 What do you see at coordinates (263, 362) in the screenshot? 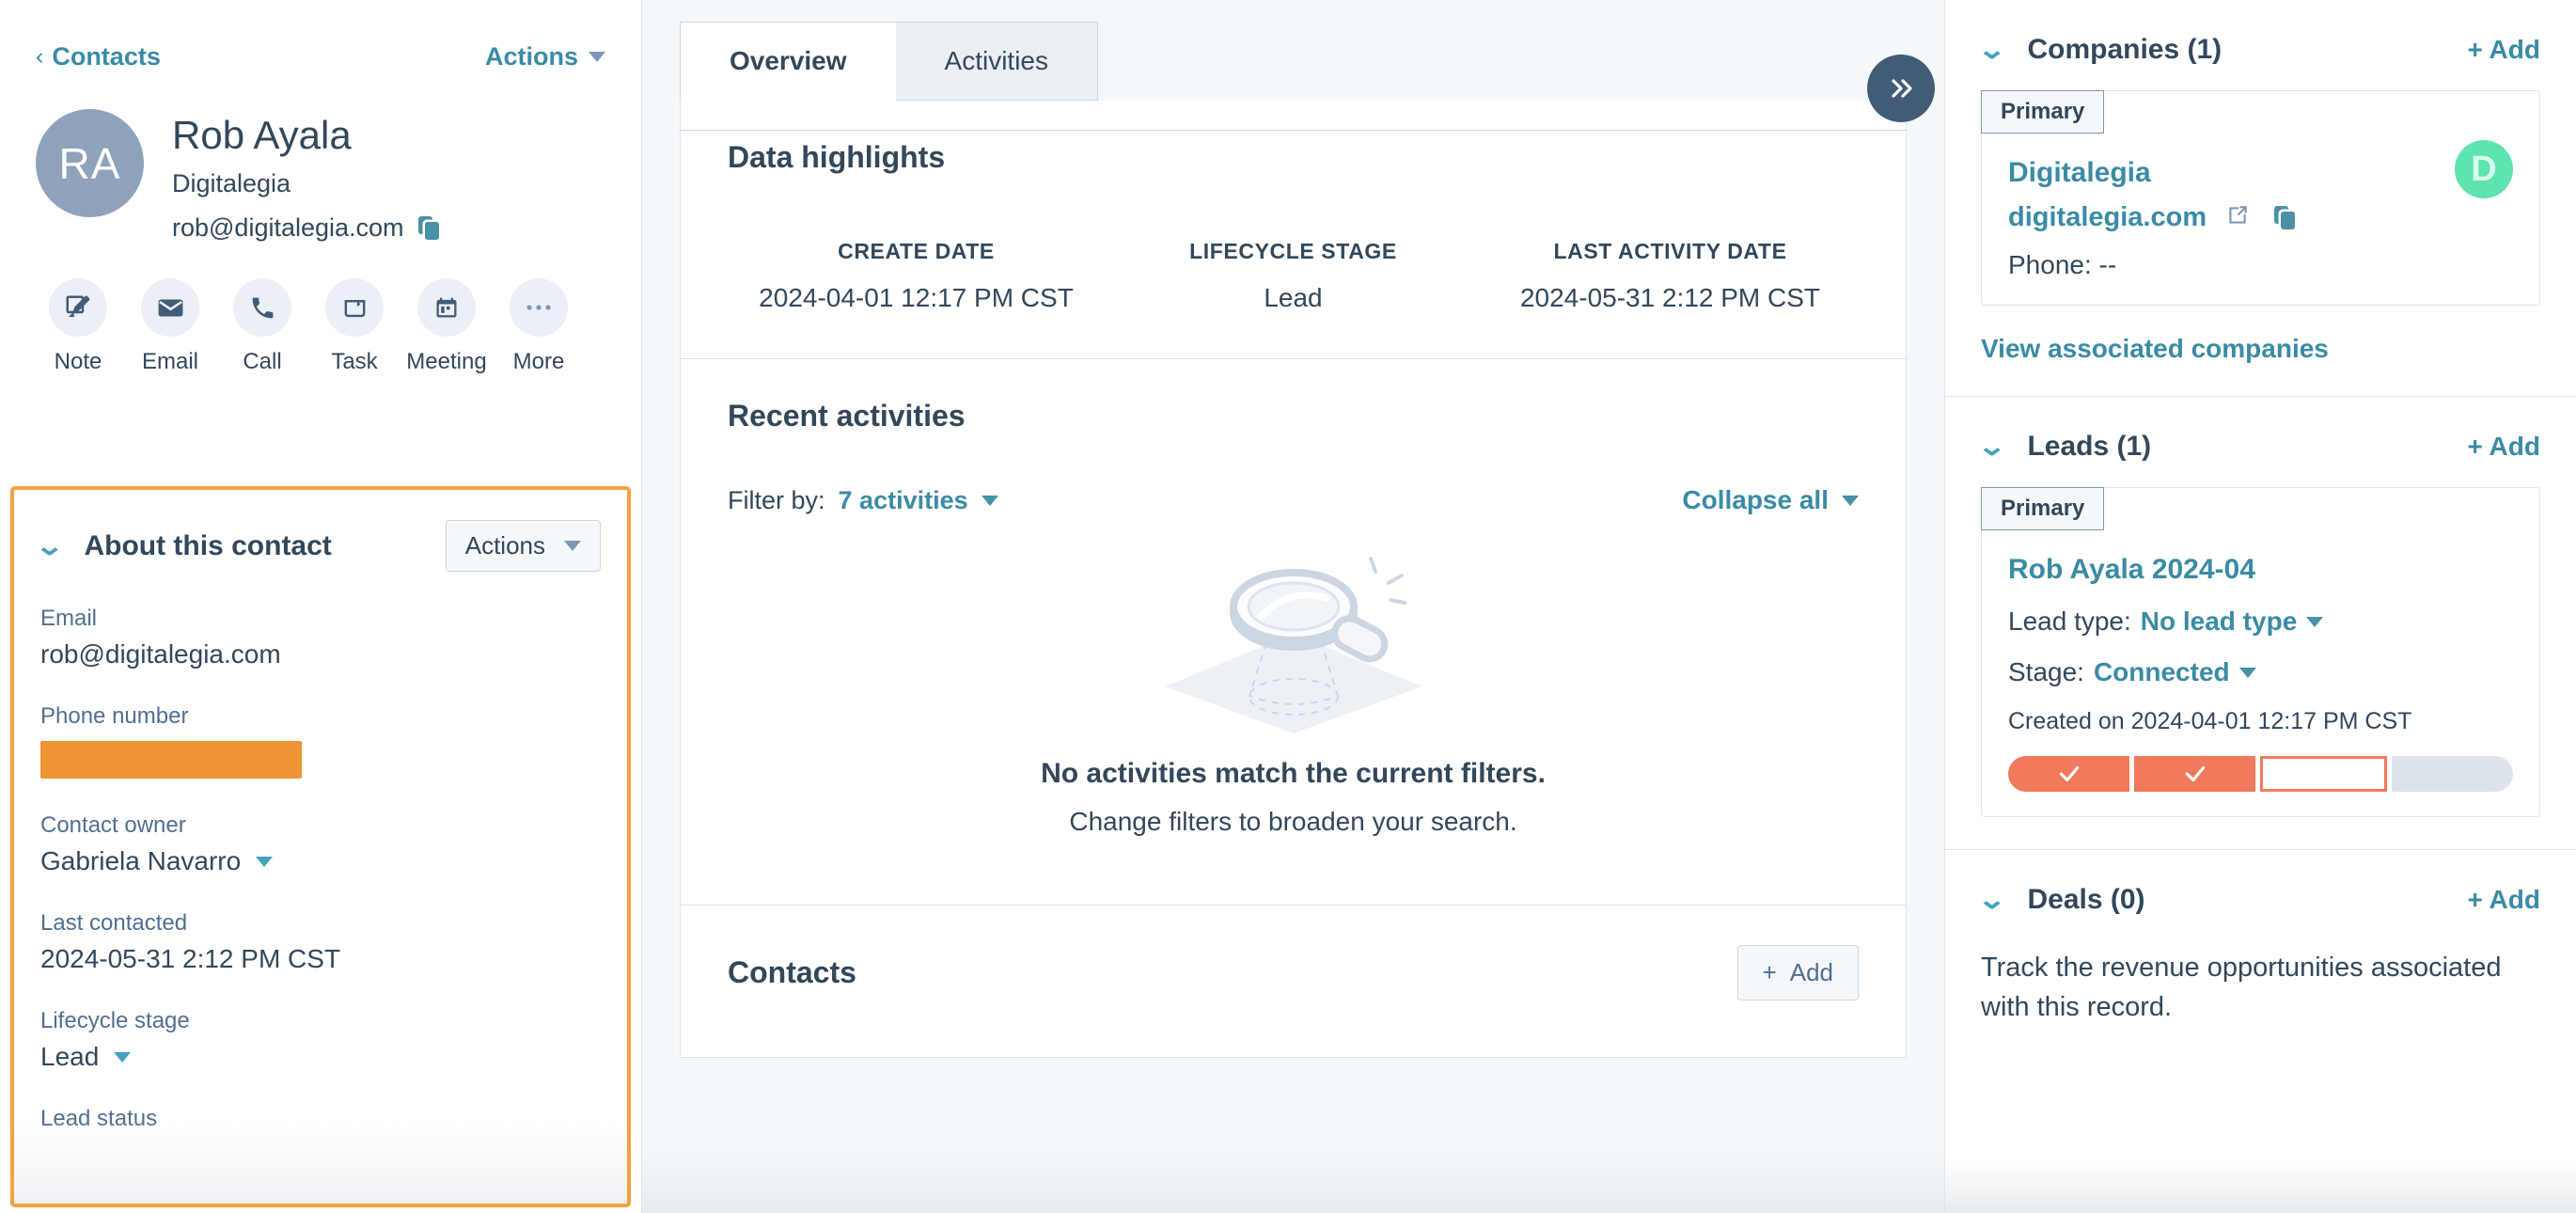
I see `quick-action-label: Call` at bounding box center [263, 362].